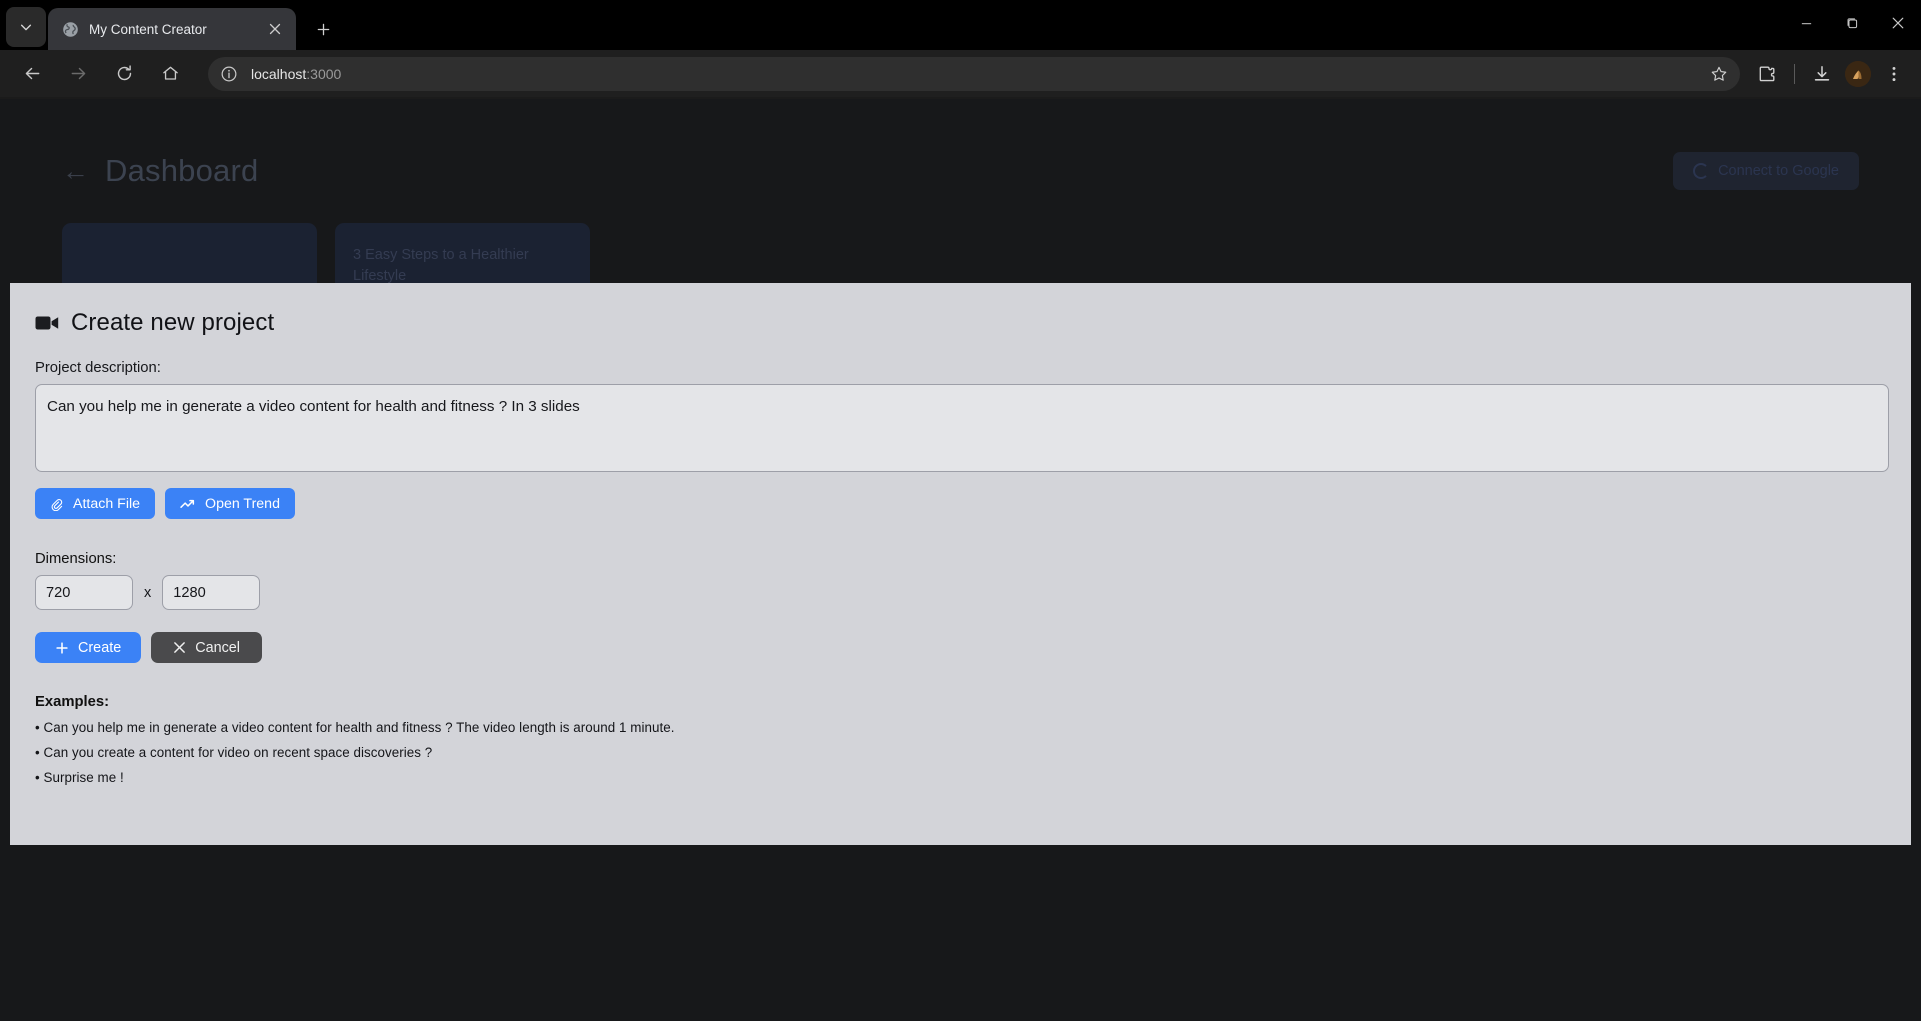  Describe the element at coordinates (57, 504) in the screenshot. I see `paperclip-icon` at that location.